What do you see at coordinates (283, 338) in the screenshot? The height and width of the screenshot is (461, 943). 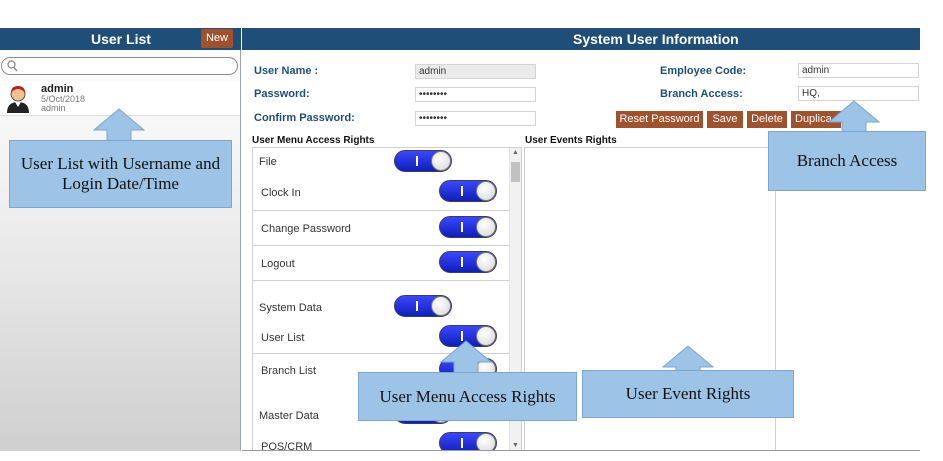 I see `menu-item-label: User List` at bounding box center [283, 338].